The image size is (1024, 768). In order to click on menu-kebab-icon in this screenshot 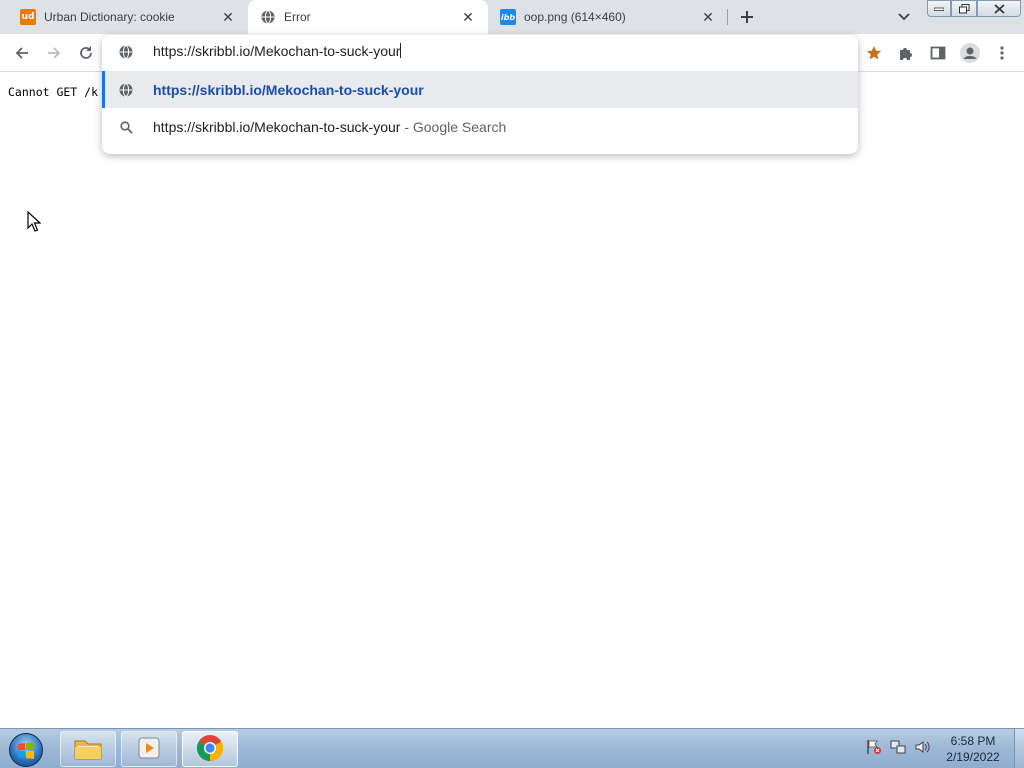, I will do `click(1002, 53)`.